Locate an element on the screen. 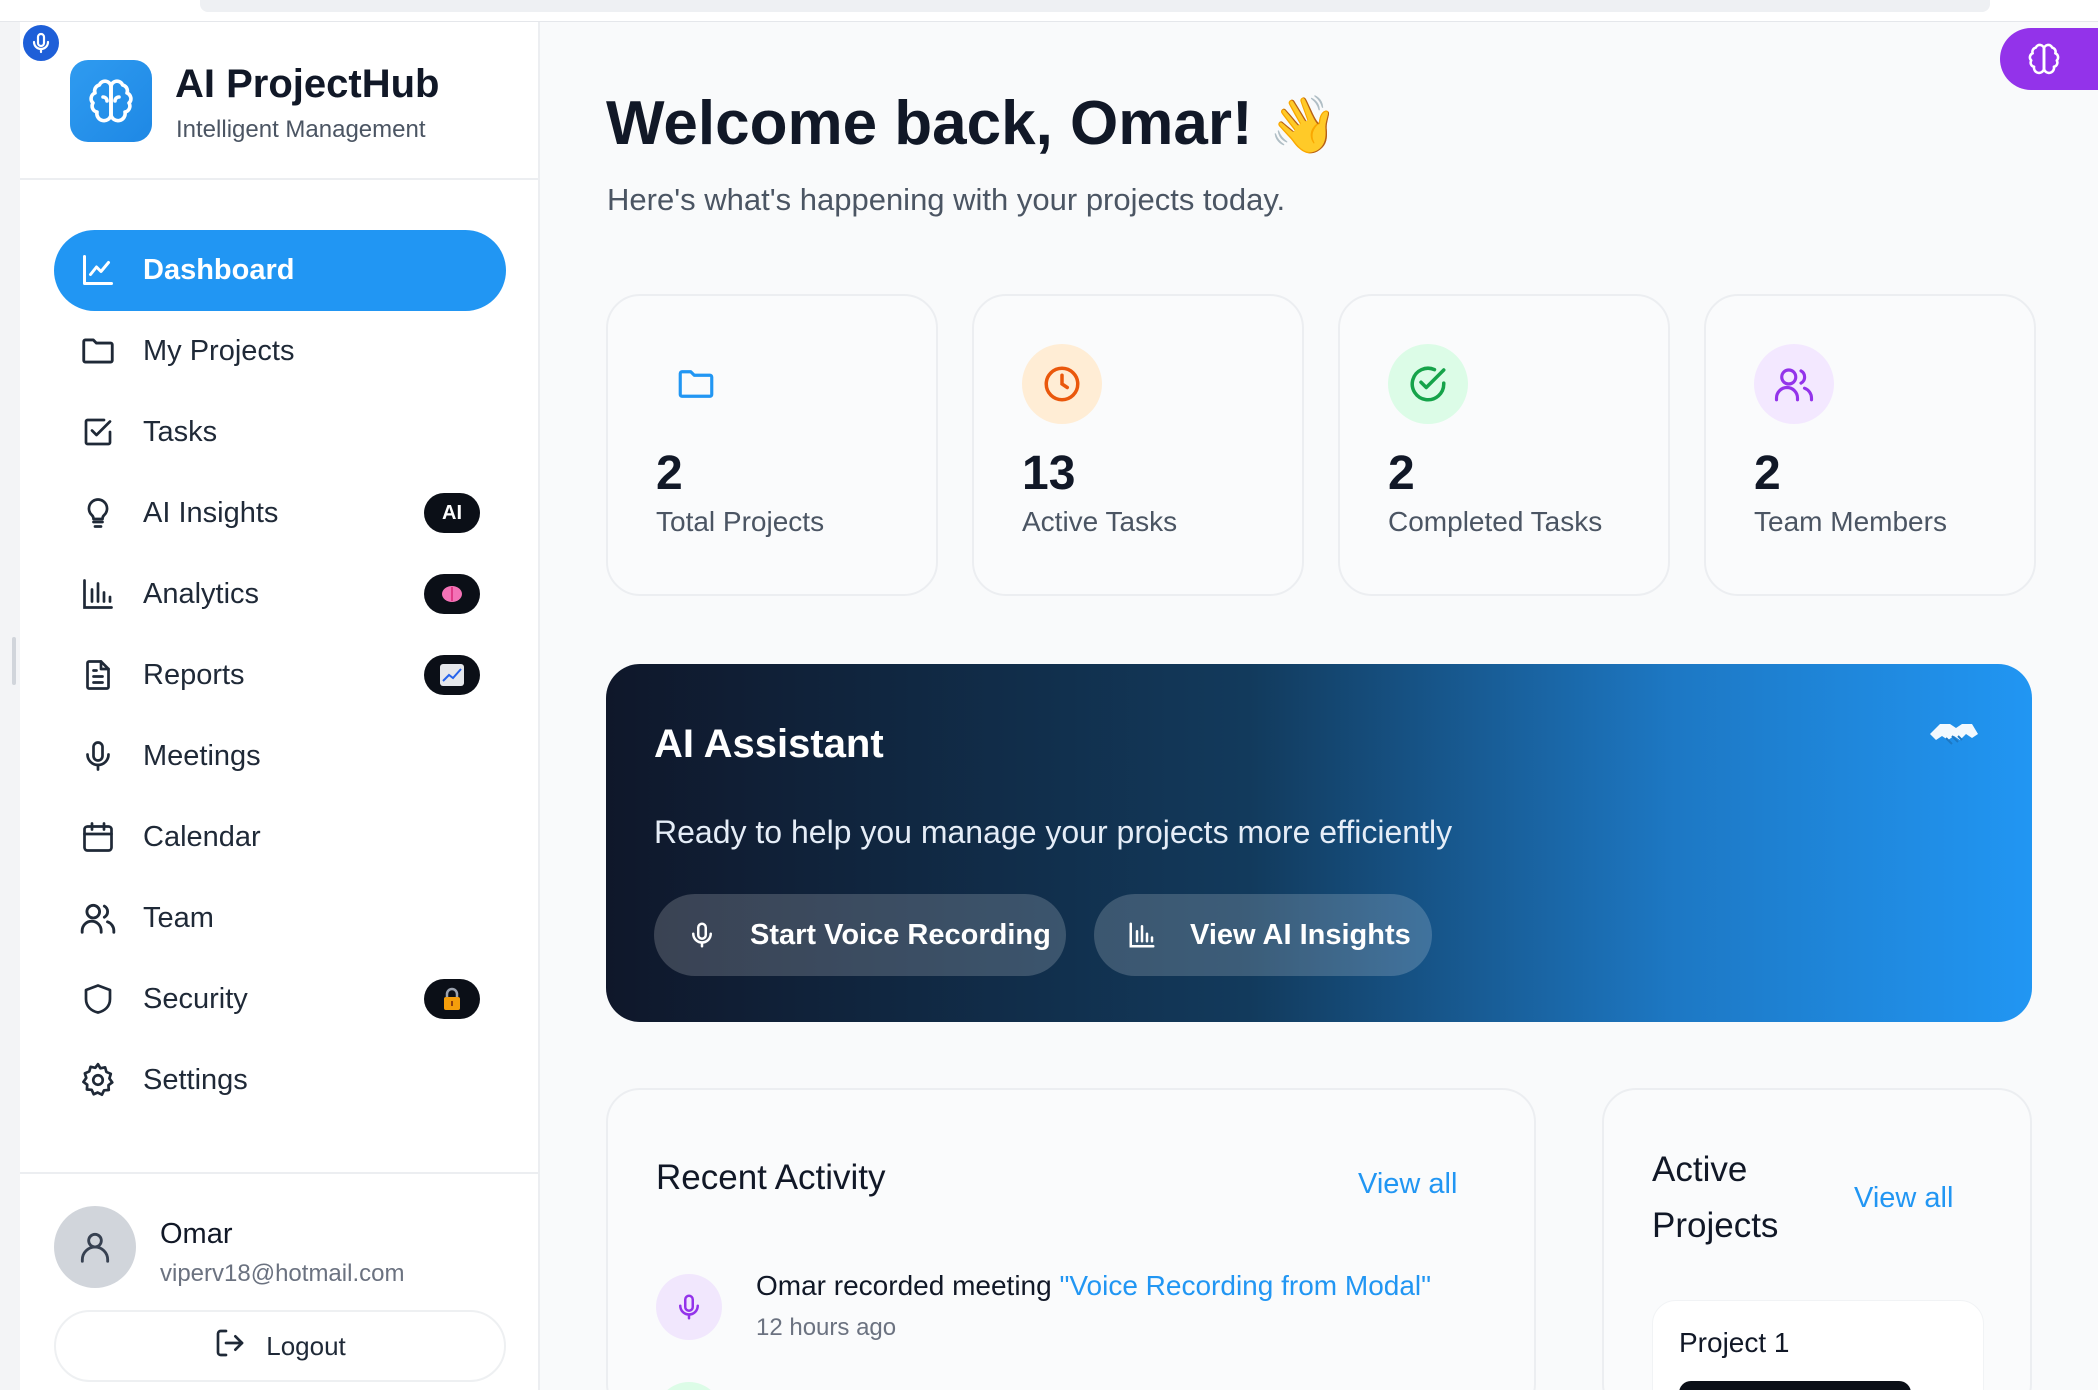 This screenshot has height=1390, width=2098. stat-label: Completed Tasks is located at coordinates (1495, 521).